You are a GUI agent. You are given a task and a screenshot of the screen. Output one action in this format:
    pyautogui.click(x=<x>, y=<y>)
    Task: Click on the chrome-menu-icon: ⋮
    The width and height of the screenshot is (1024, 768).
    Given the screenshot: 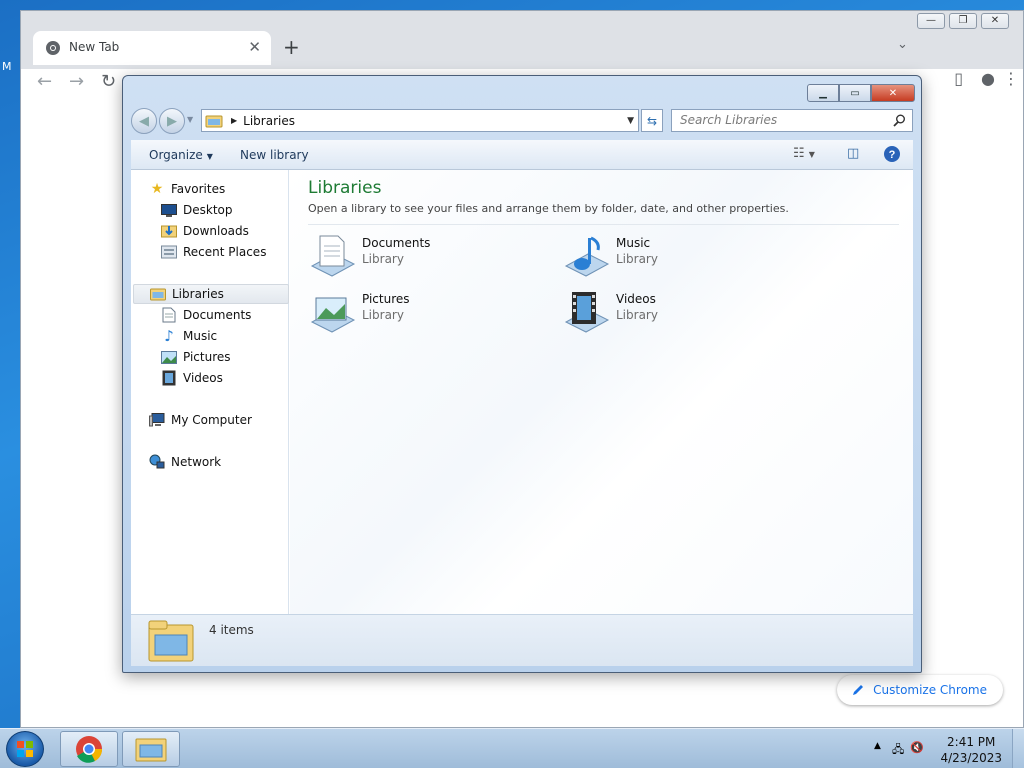 What is the action you would take?
    pyautogui.click(x=1011, y=78)
    